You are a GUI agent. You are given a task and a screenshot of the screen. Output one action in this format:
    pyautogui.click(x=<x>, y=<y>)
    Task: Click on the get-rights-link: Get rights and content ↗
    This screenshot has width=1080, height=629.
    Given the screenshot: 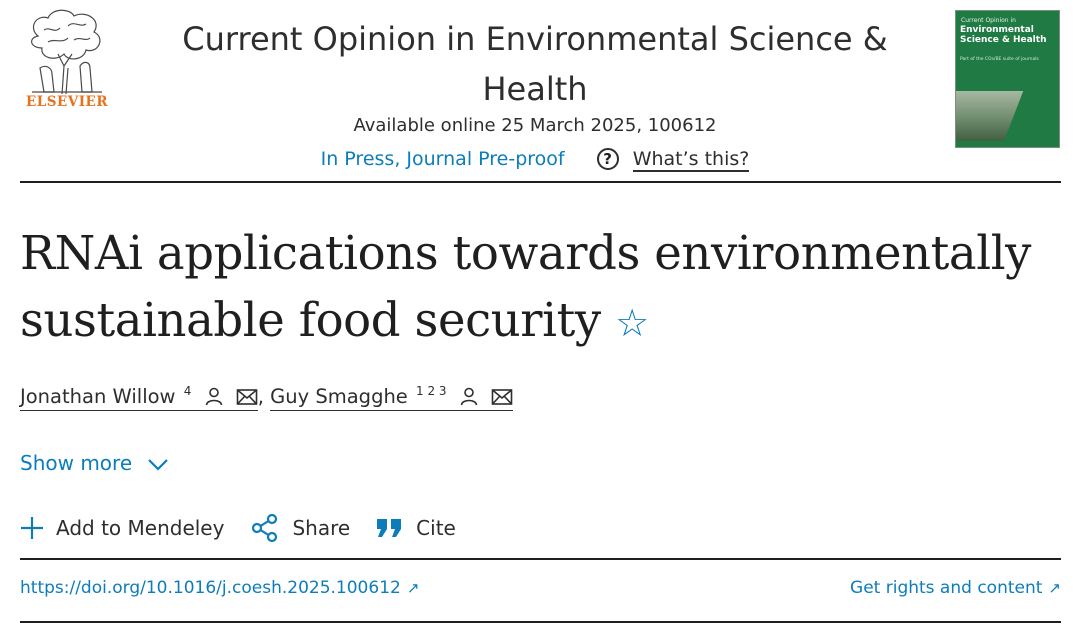 What is the action you would take?
    pyautogui.click(x=955, y=588)
    